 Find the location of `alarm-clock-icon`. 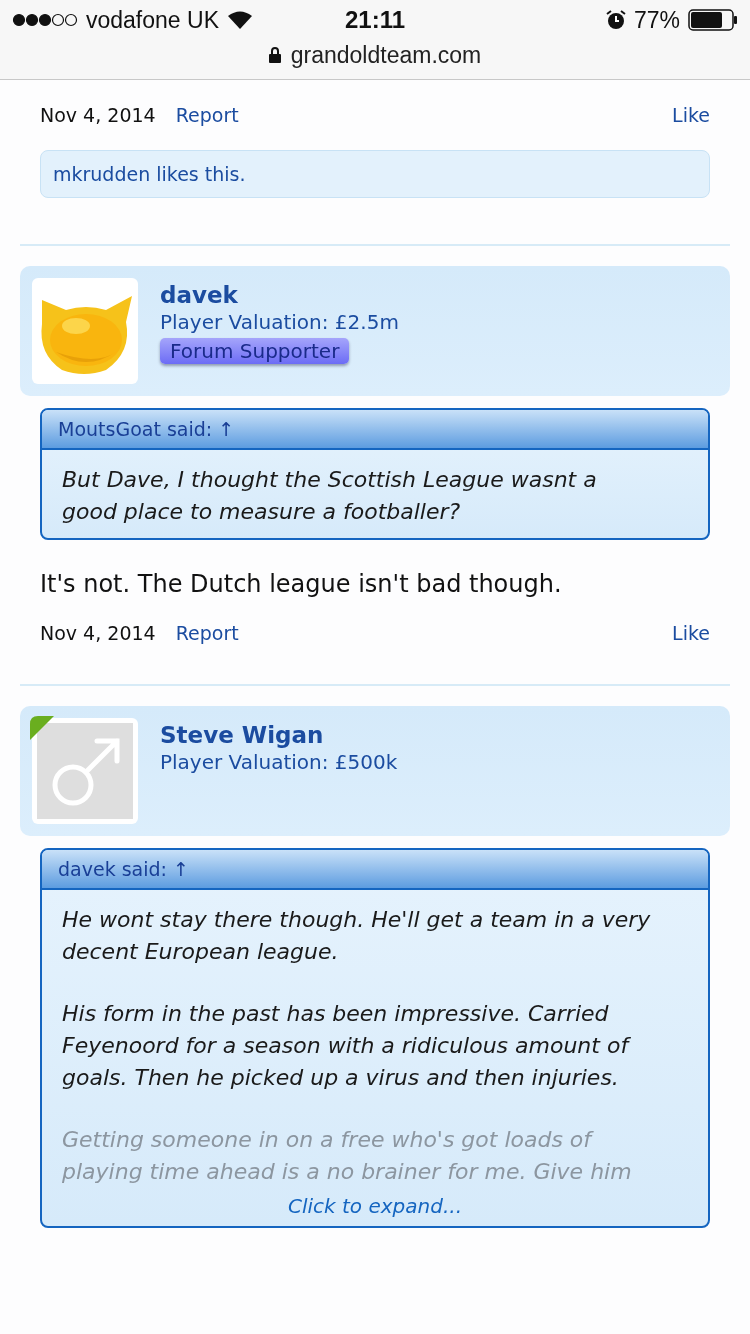

alarm-clock-icon is located at coordinates (615, 20).